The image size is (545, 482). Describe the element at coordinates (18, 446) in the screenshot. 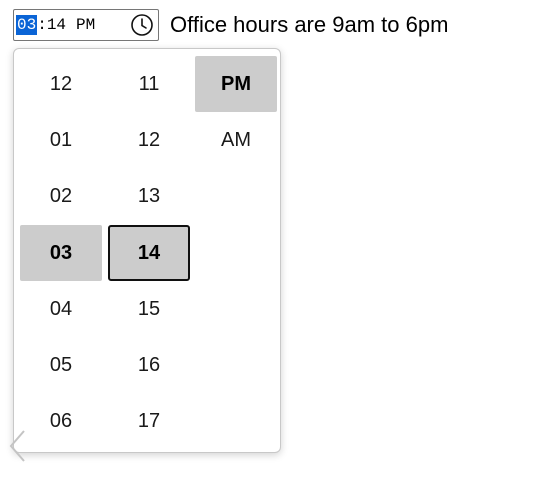

I see `chevron-left-icon` at that location.